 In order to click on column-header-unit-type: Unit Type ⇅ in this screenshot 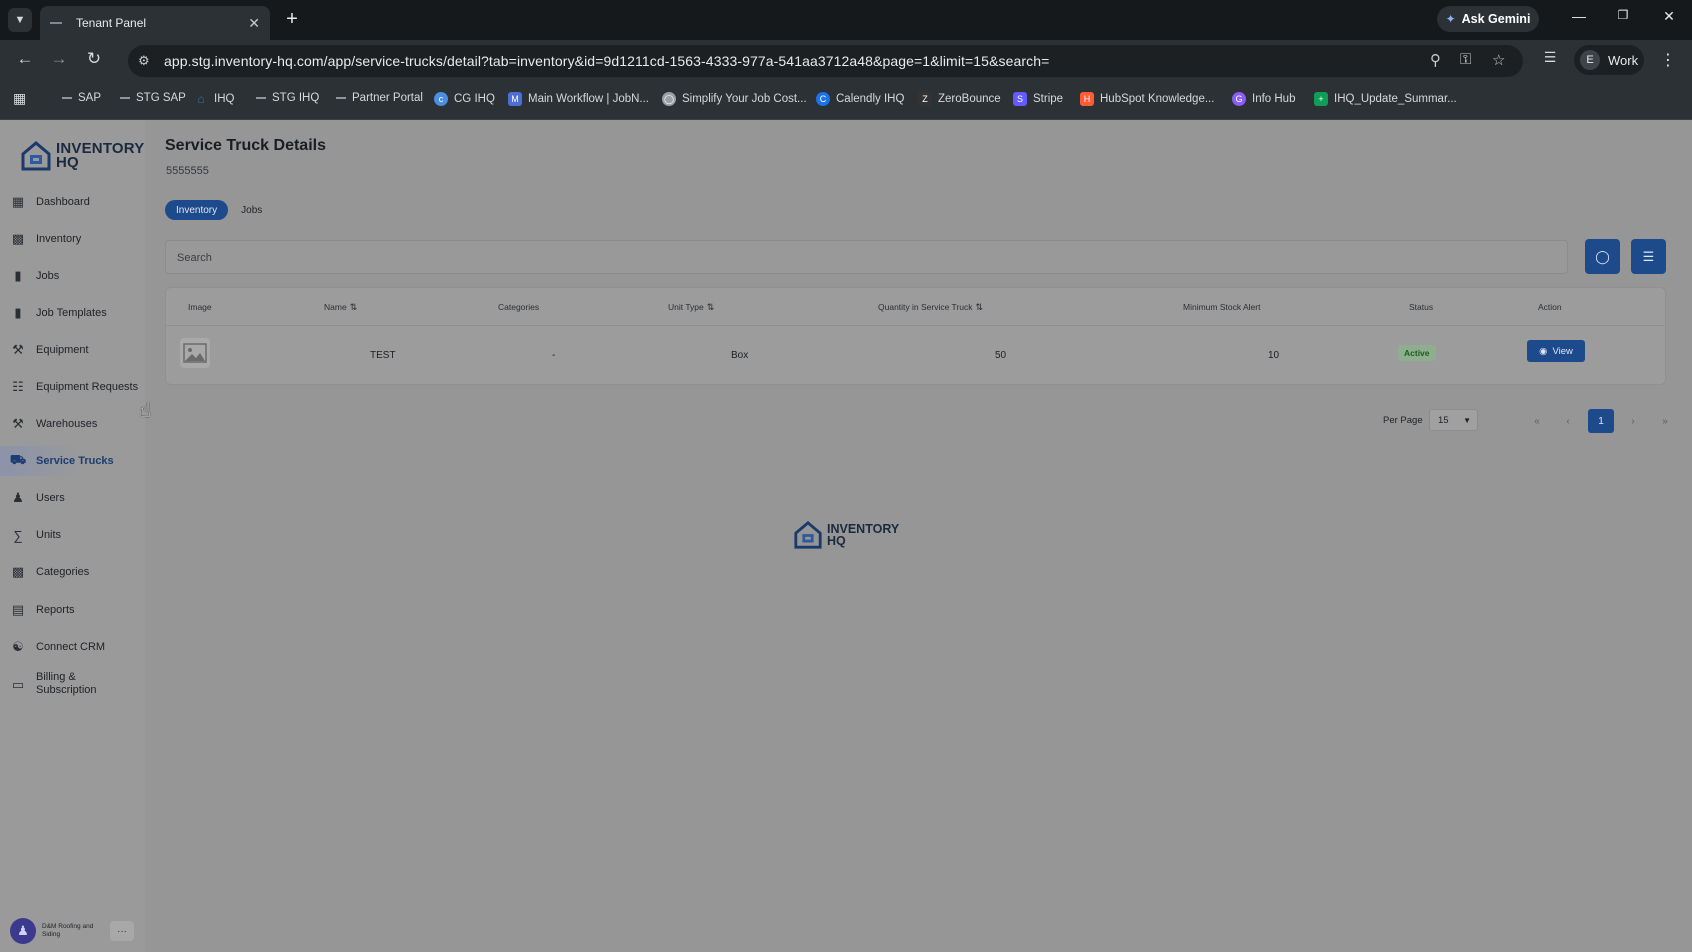, I will do `click(691, 307)`.